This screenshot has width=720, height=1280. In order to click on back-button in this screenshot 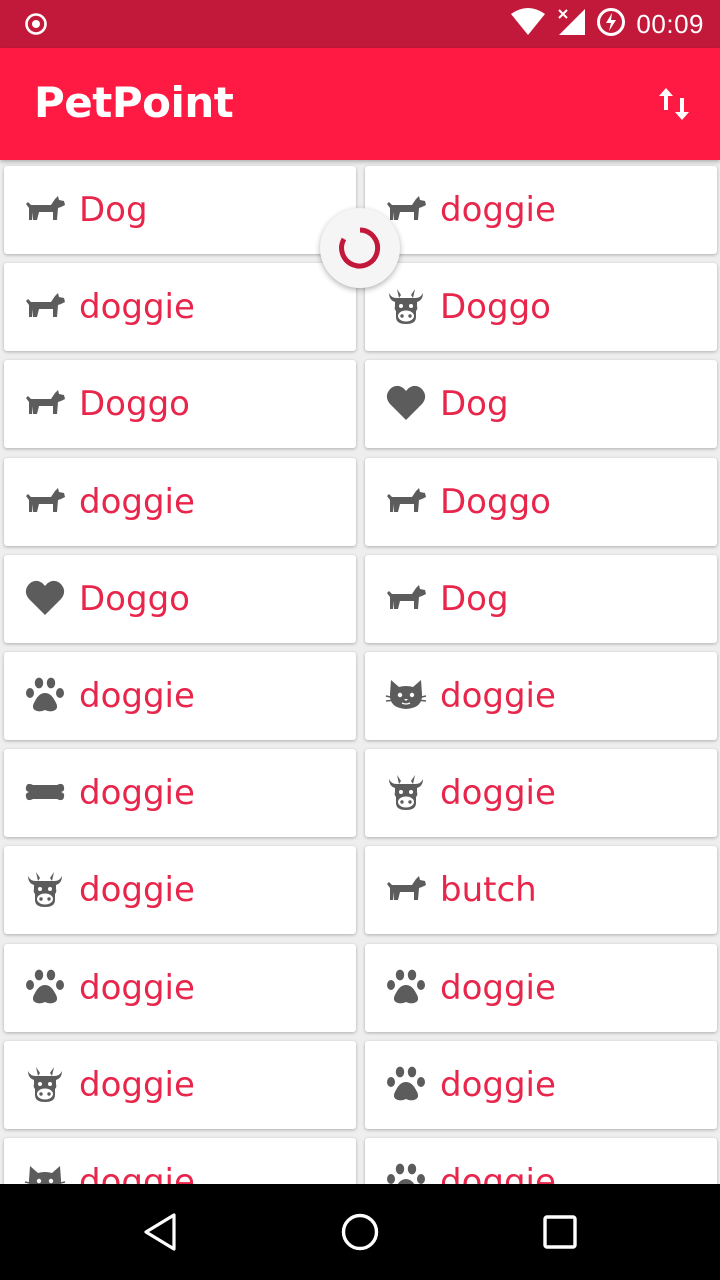, I will do `click(160, 1232)`.